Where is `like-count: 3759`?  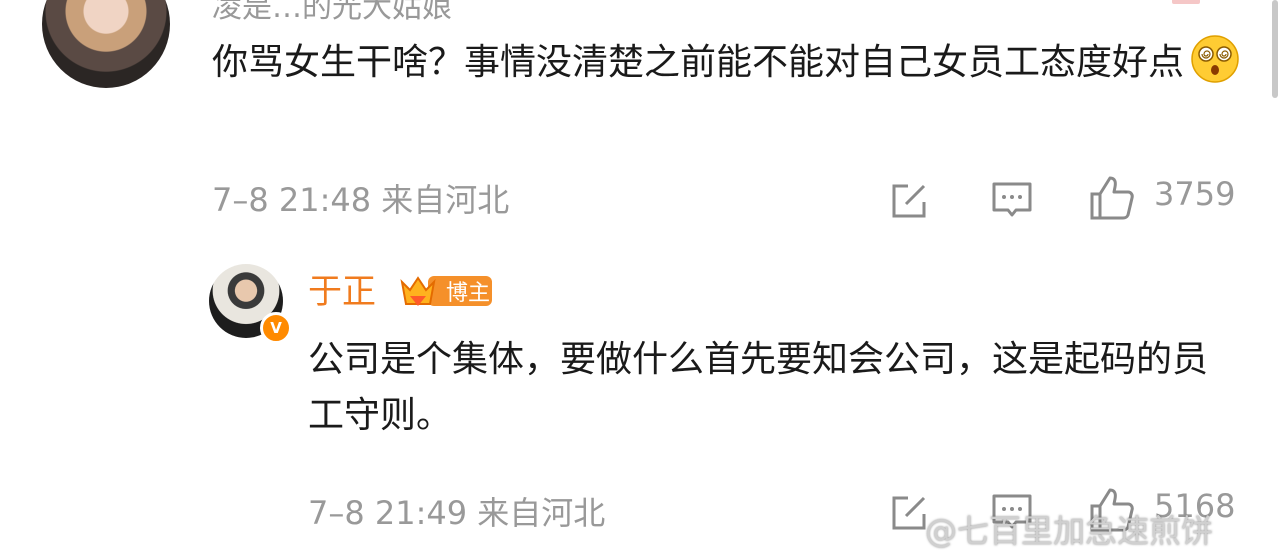
like-count: 3759 is located at coordinates (1195, 194).